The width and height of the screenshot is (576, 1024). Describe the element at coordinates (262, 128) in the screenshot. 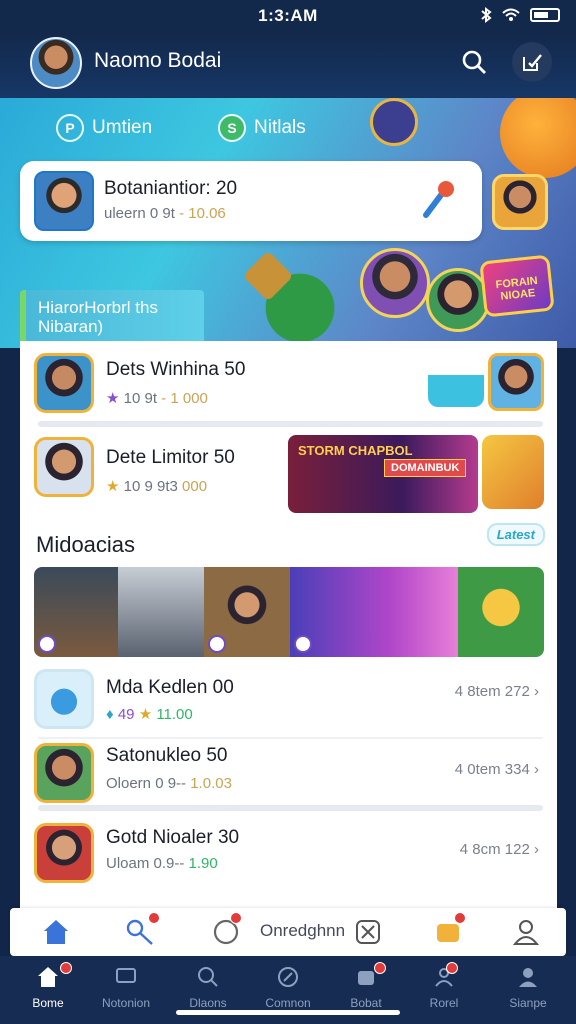

I see `tab-nitlals: S Nitlals` at that location.